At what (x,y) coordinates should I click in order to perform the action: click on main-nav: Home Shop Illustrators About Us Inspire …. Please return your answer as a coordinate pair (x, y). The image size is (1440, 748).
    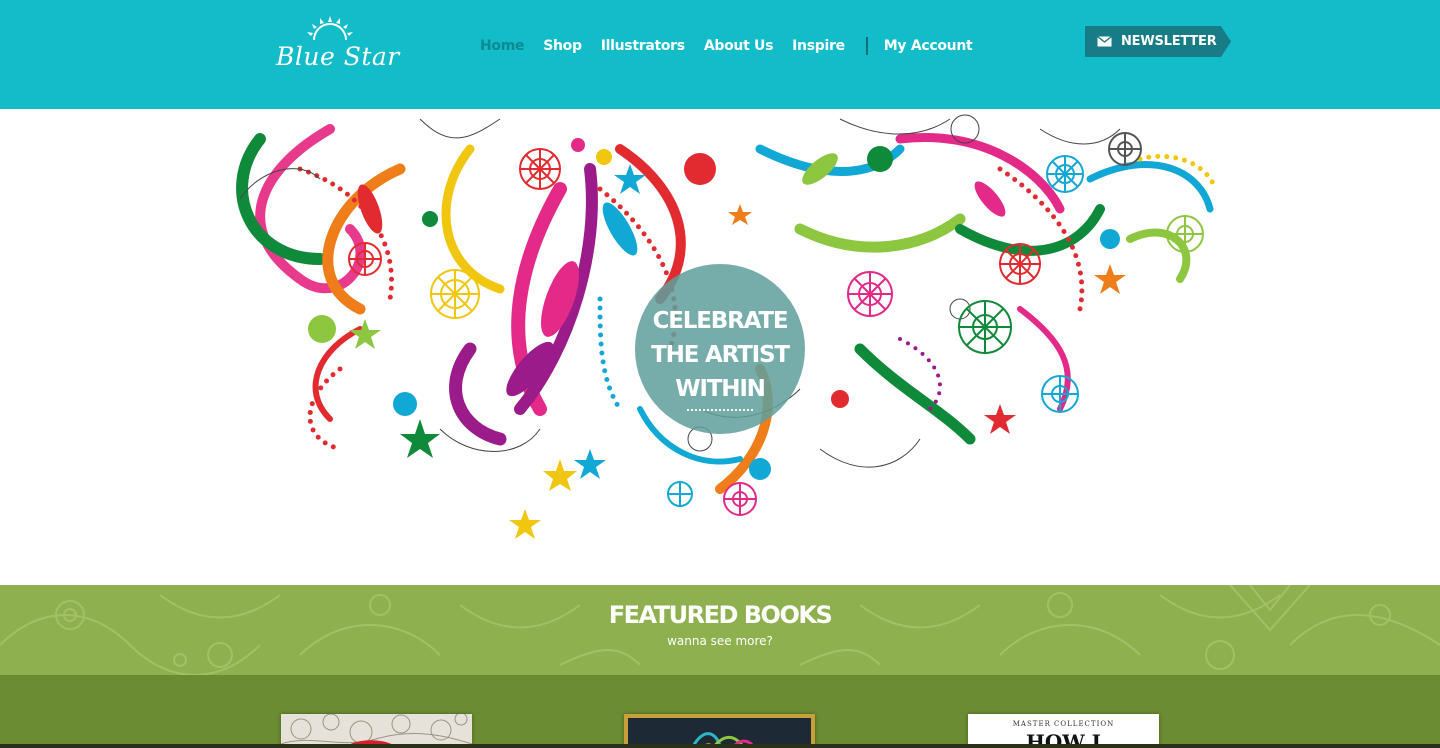
    Looking at the image, I should click on (735, 46).